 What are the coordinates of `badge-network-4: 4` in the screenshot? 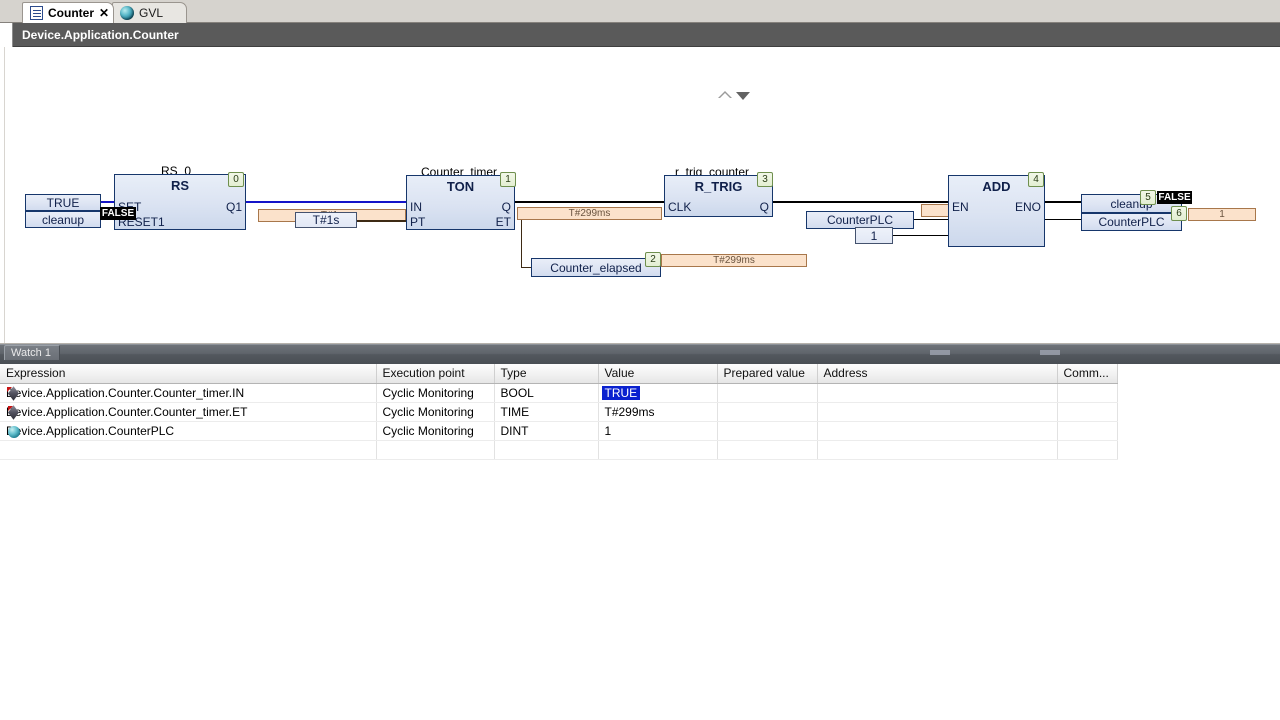 It's located at (1036, 179).